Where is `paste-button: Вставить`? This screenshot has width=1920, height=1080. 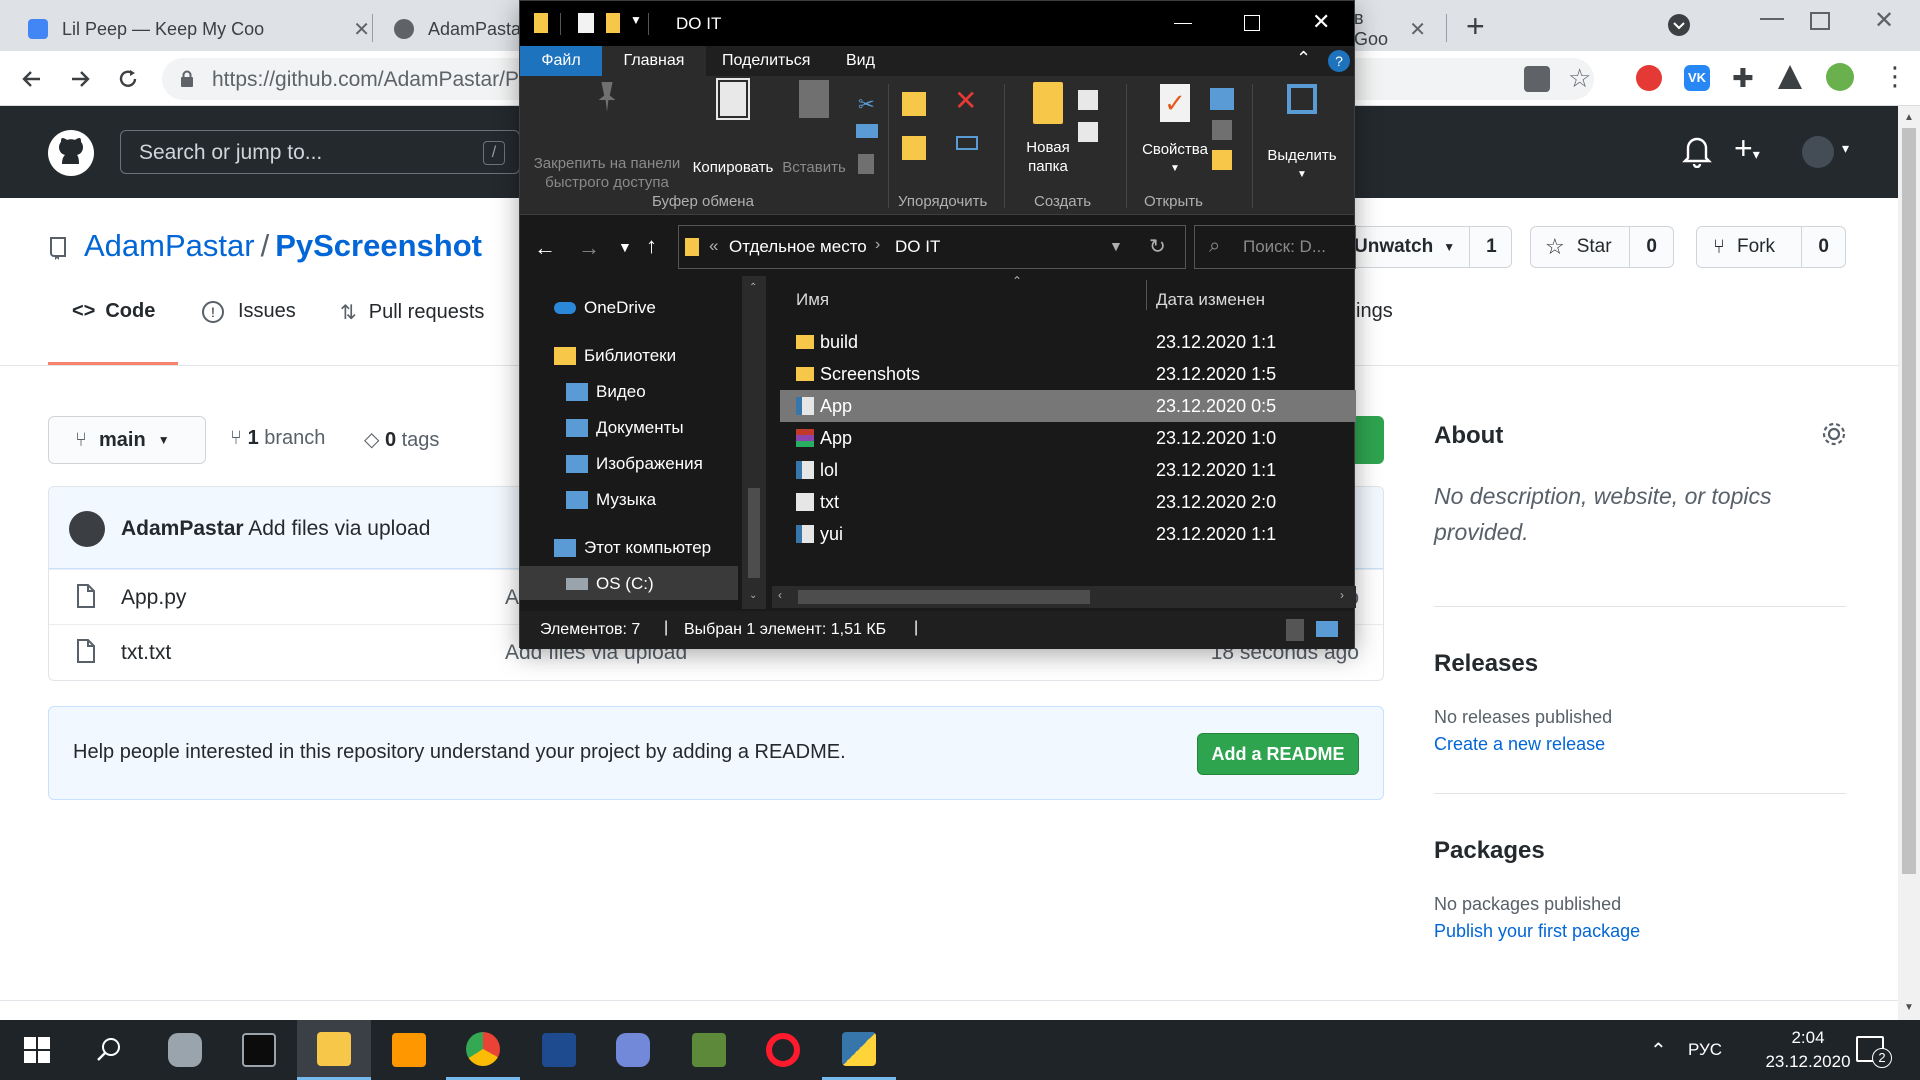
paste-button: Вставить is located at coordinates (814, 128).